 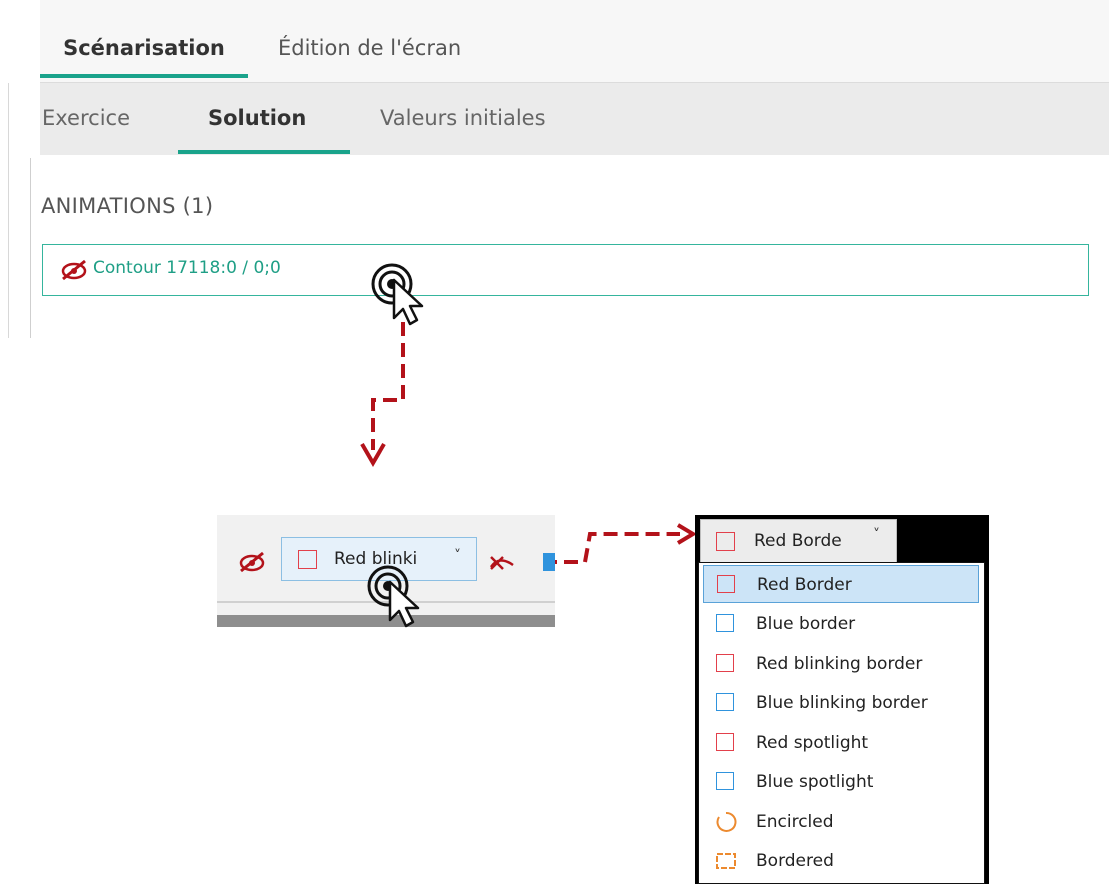 What do you see at coordinates (815, 782) in the screenshot?
I see `option-label: Blue spotlight` at bounding box center [815, 782].